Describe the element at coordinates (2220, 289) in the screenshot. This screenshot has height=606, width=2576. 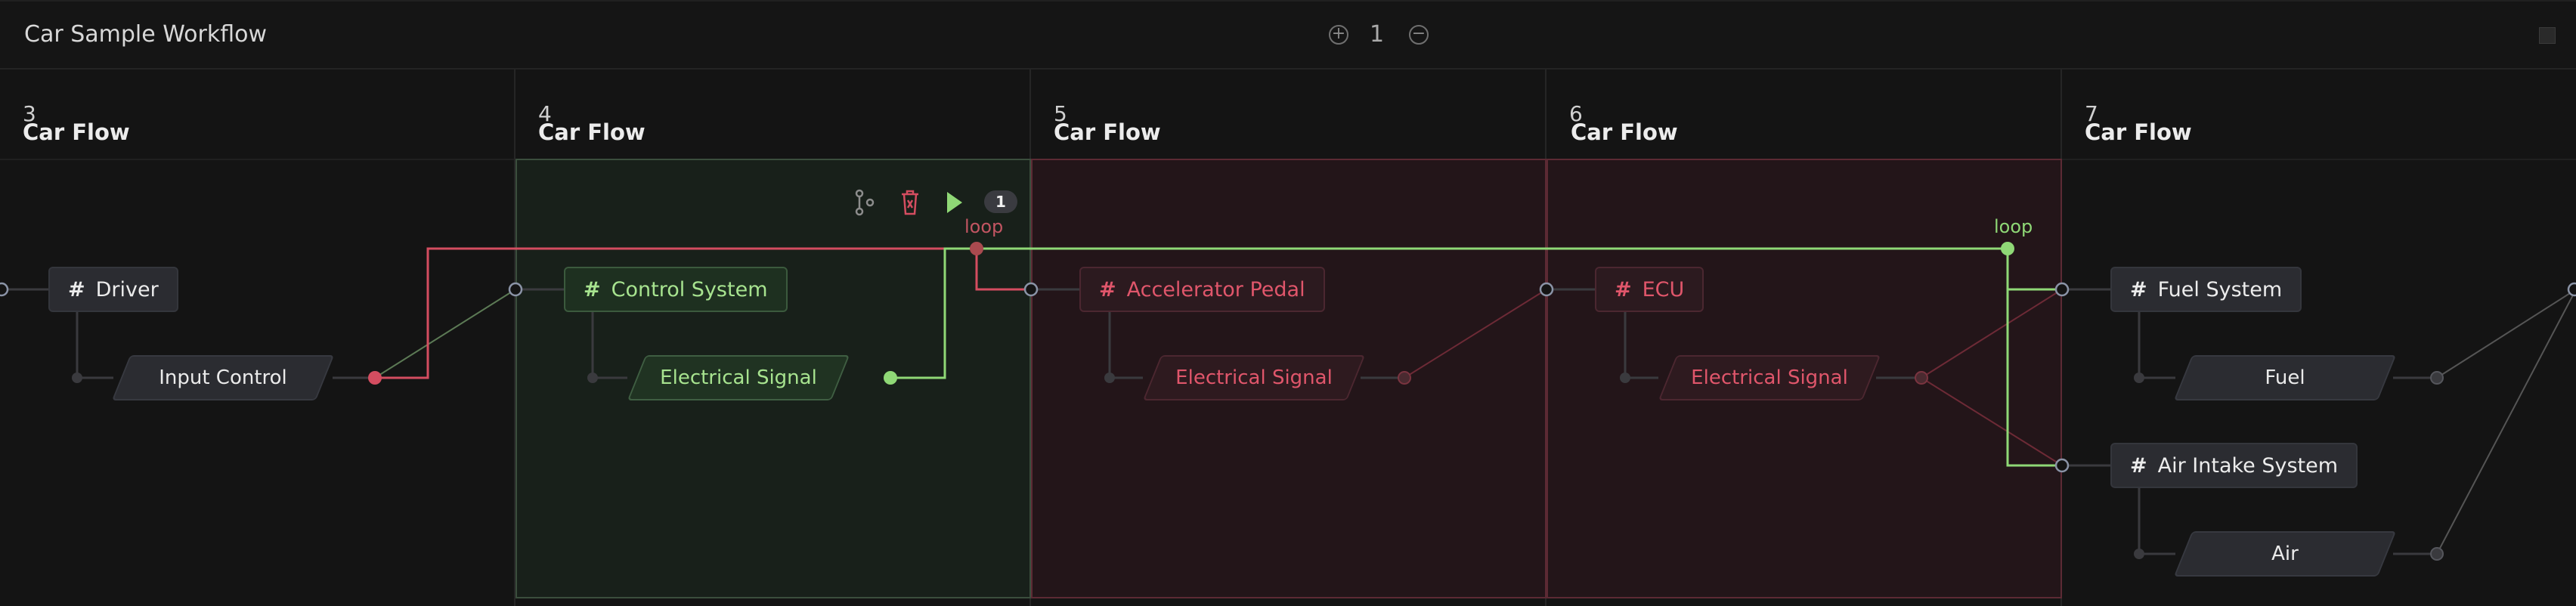
I see `node-label: Fuel System` at that location.